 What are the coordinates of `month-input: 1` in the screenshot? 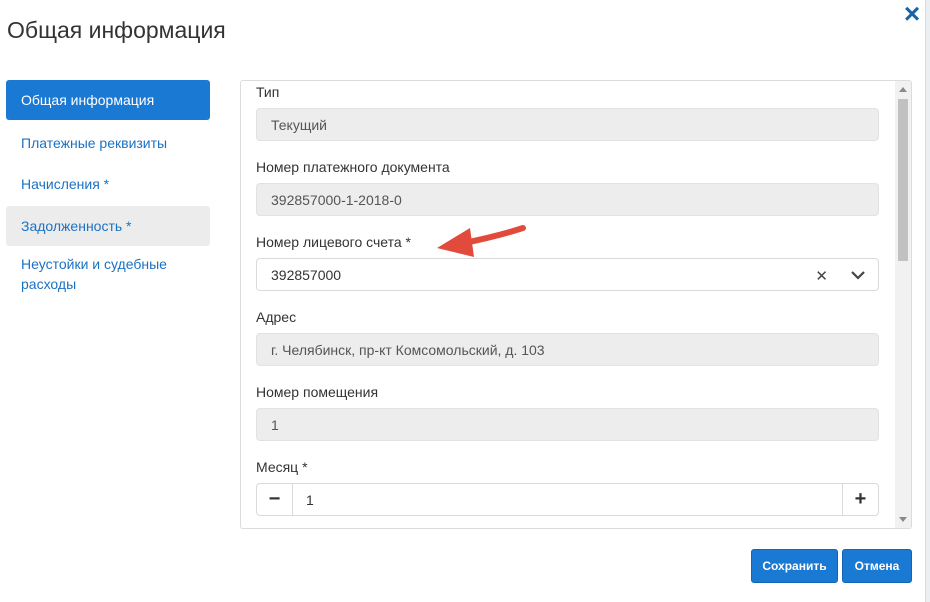 It's located at (567, 499).